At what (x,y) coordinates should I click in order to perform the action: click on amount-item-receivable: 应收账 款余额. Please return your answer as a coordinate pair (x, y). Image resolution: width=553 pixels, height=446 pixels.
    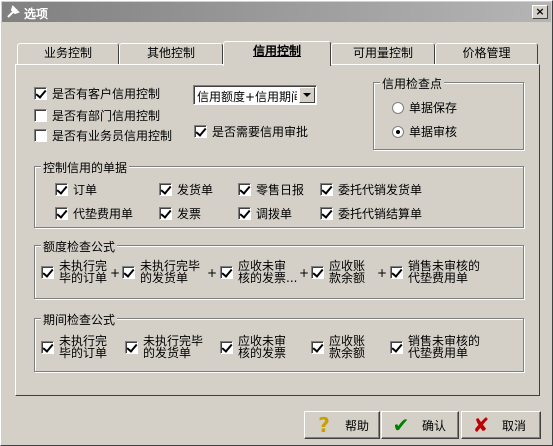
    Looking at the image, I should click on (338, 272).